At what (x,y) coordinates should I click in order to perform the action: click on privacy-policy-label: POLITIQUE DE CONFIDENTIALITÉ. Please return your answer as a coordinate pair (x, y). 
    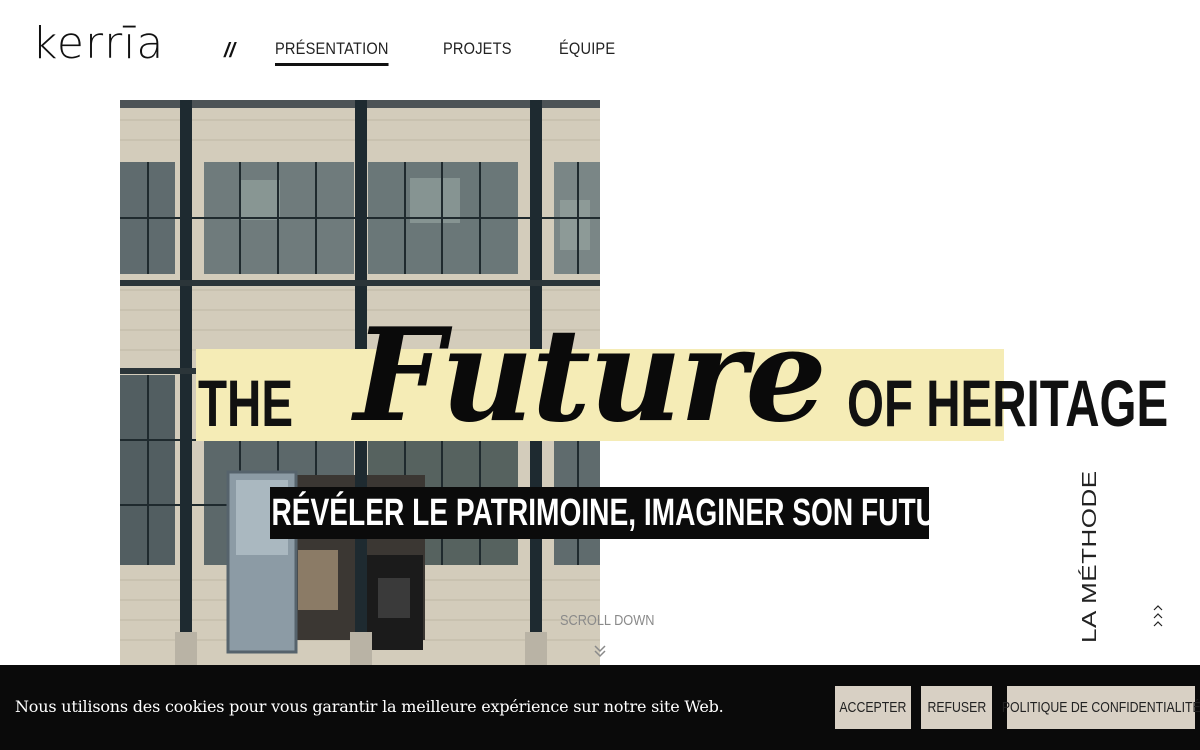
    Looking at the image, I should click on (1100, 707).